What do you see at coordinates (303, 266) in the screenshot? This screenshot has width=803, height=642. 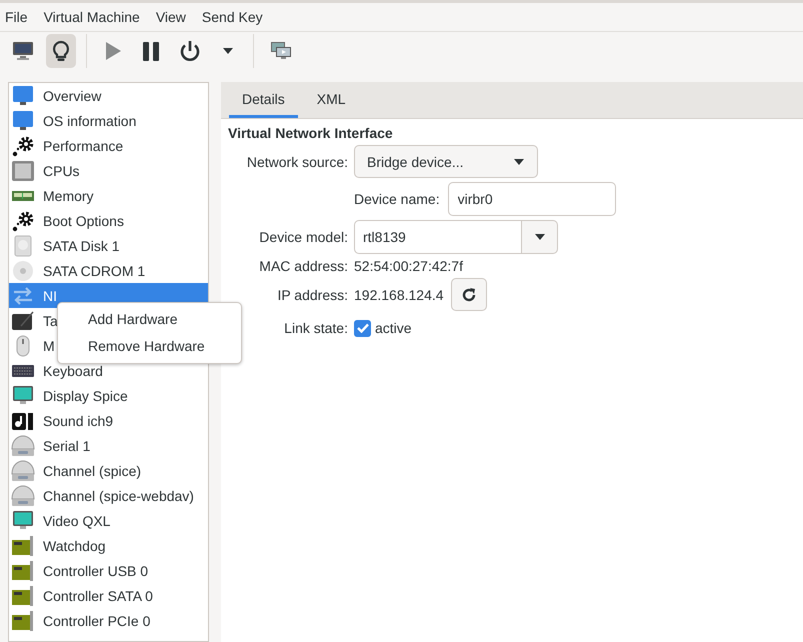 I see `field-label: MAC address:` at bounding box center [303, 266].